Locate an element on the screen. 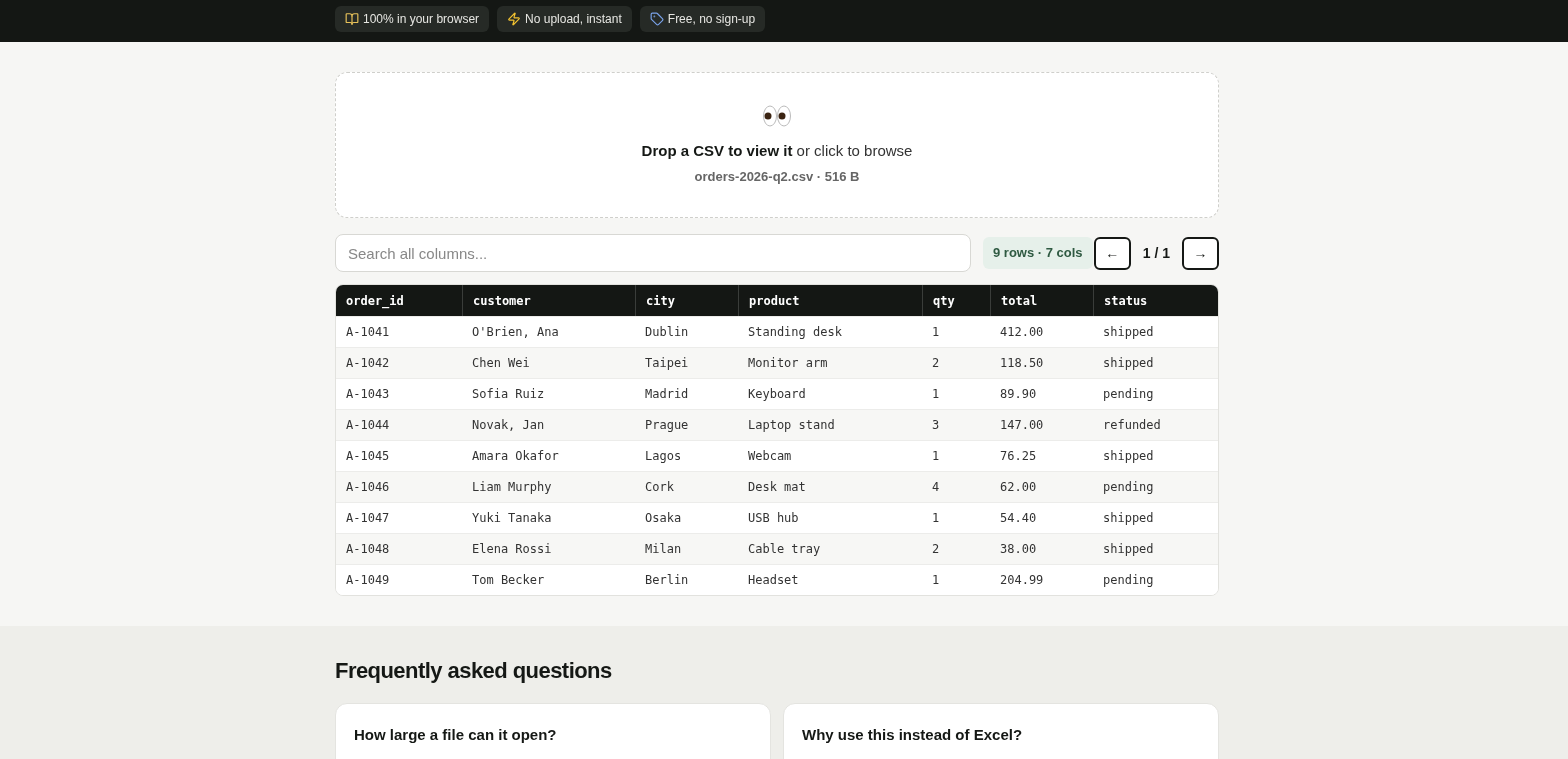 The height and width of the screenshot is (759, 1568). file-info: orders-2026-q2.csv · 516 B is located at coordinates (777, 176).